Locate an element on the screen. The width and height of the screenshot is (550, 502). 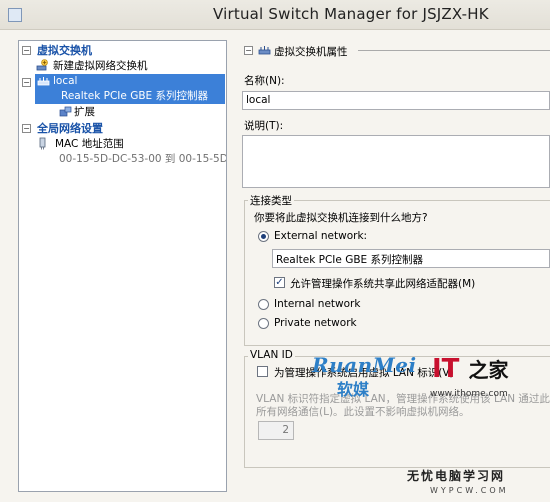
name-label: 名称(N): is located at coordinates (264, 81).